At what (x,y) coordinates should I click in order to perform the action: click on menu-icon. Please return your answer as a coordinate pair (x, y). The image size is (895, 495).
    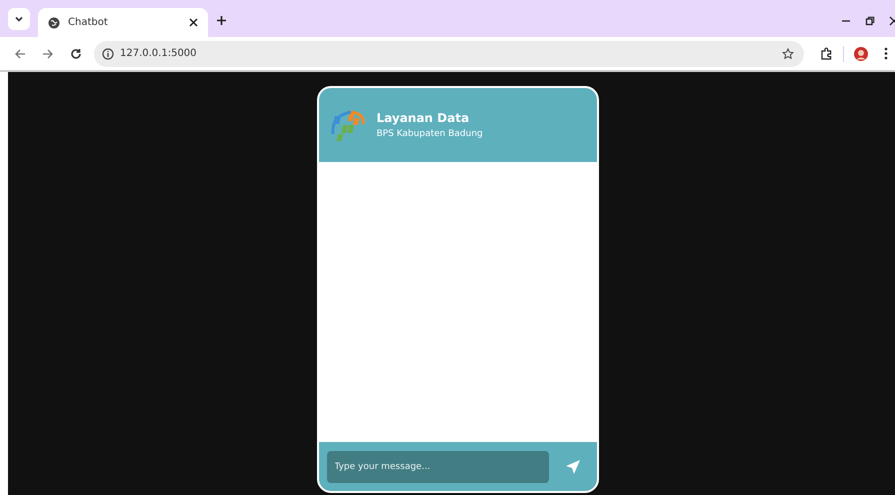
    Looking at the image, I should click on (886, 53).